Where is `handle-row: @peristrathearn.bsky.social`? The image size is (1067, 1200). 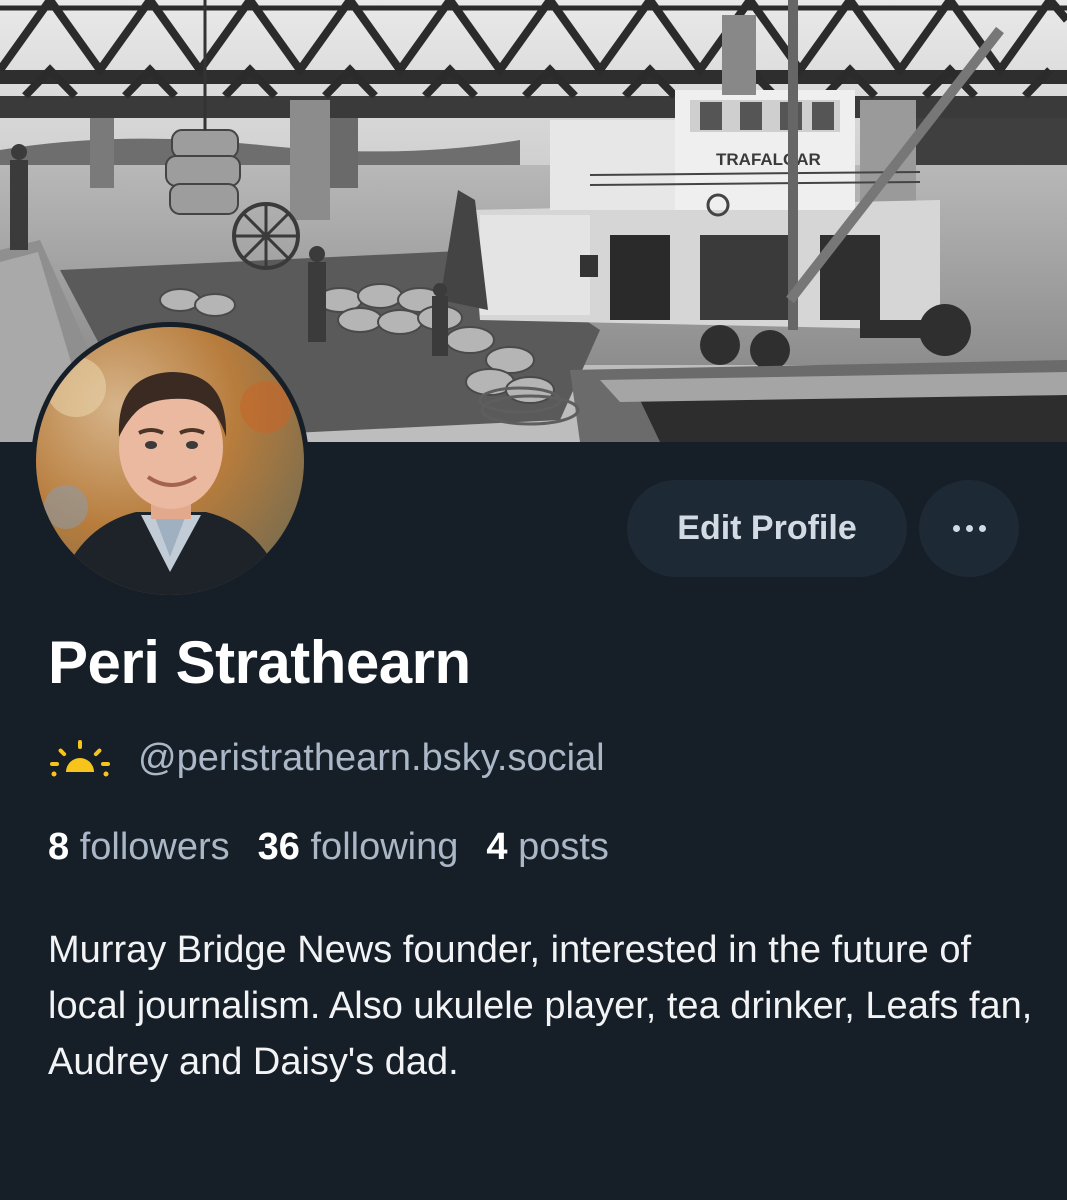 handle-row: @peristrathearn.bsky.social is located at coordinates (326, 758).